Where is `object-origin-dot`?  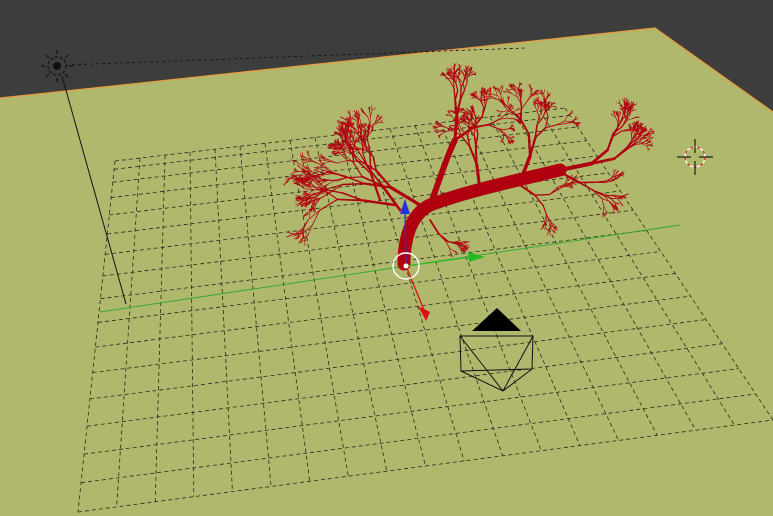 object-origin-dot is located at coordinates (406, 266).